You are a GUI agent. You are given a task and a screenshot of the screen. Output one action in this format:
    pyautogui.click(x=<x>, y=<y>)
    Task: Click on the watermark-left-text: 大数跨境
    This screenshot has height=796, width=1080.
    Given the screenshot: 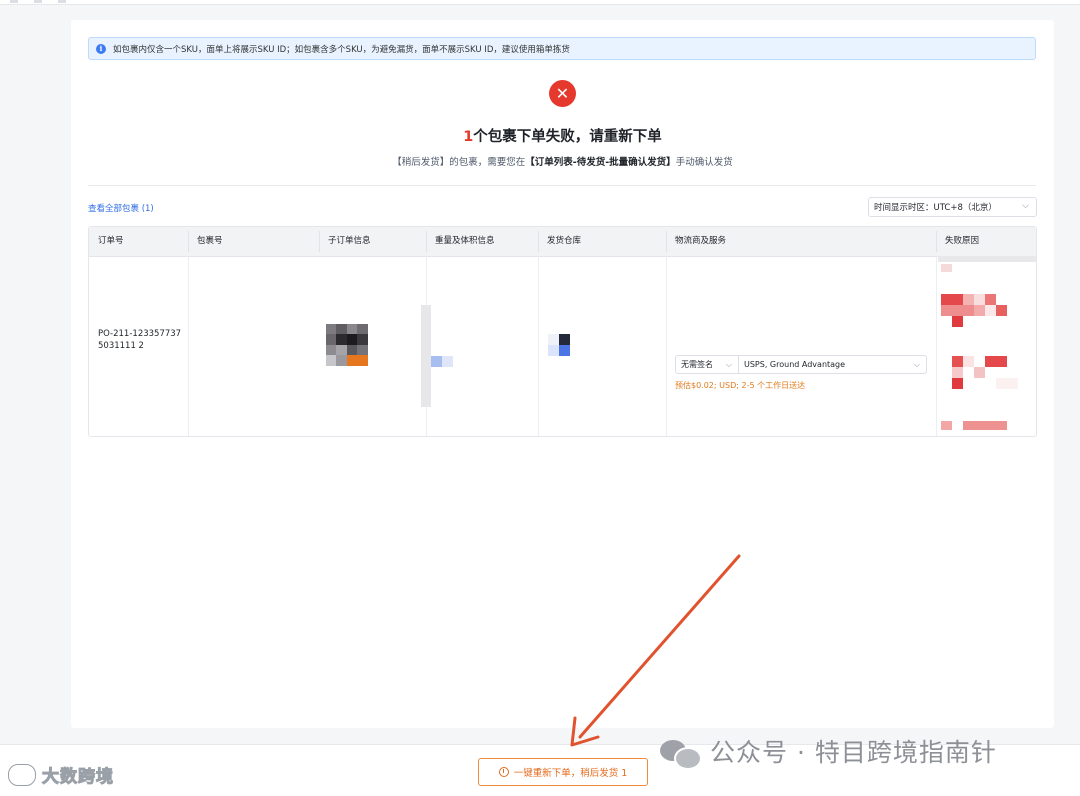 What is the action you would take?
    pyautogui.click(x=78, y=777)
    